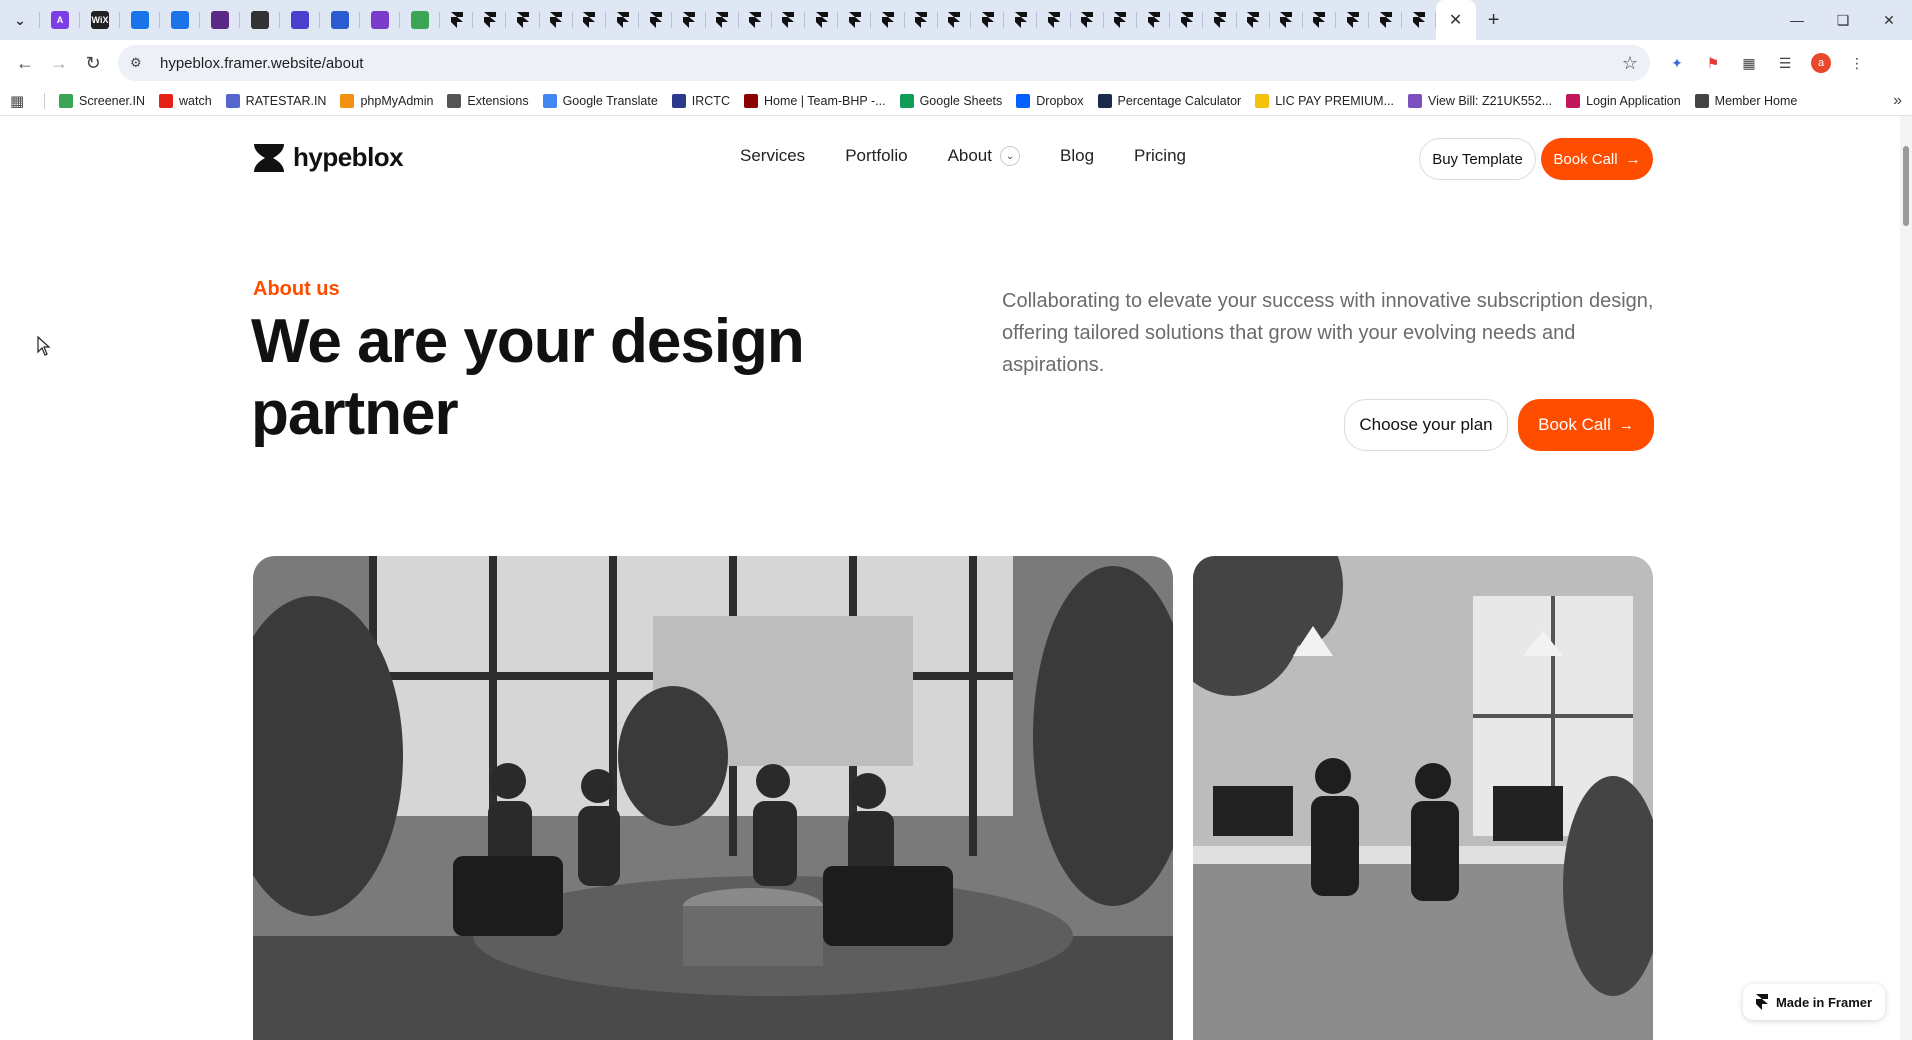 The width and height of the screenshot is (1912, 1040). Describe the element at coordinates (328, 157) in the screenshot. I see `logo: hypeblox` at that location.